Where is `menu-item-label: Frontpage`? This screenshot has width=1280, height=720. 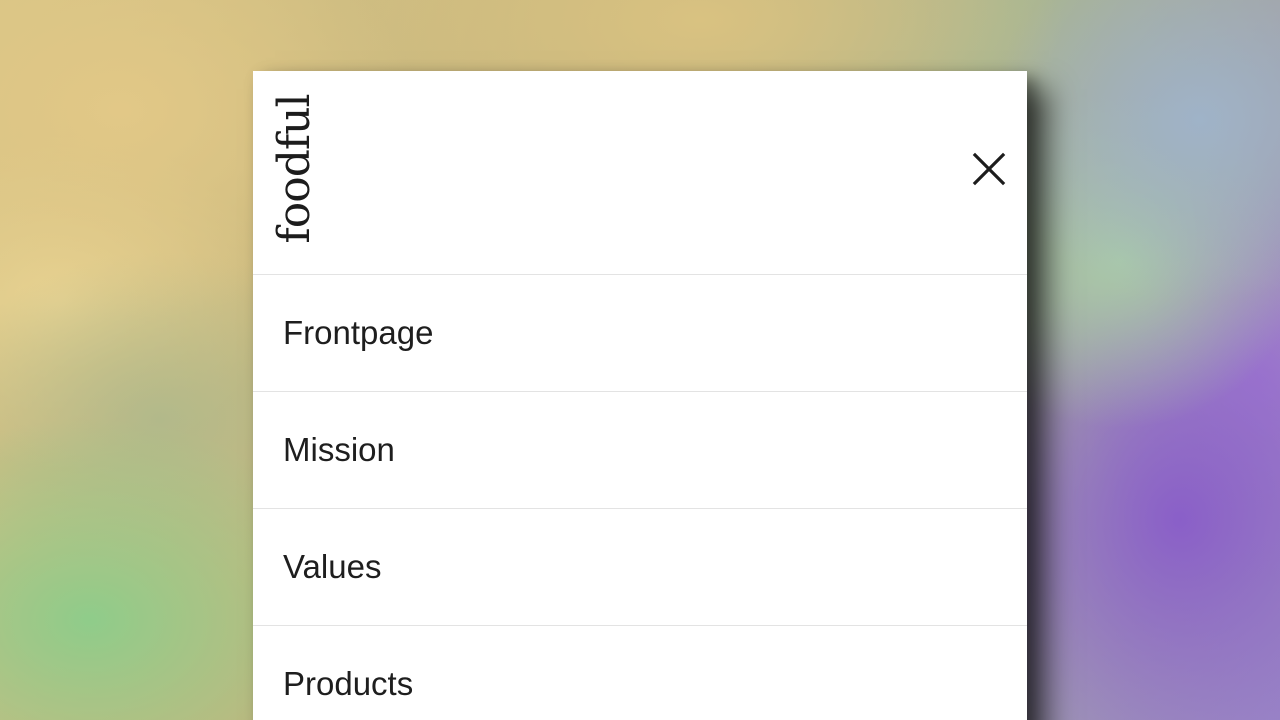 menu-item-label: Frontpage is located at coordinates (358, 332).